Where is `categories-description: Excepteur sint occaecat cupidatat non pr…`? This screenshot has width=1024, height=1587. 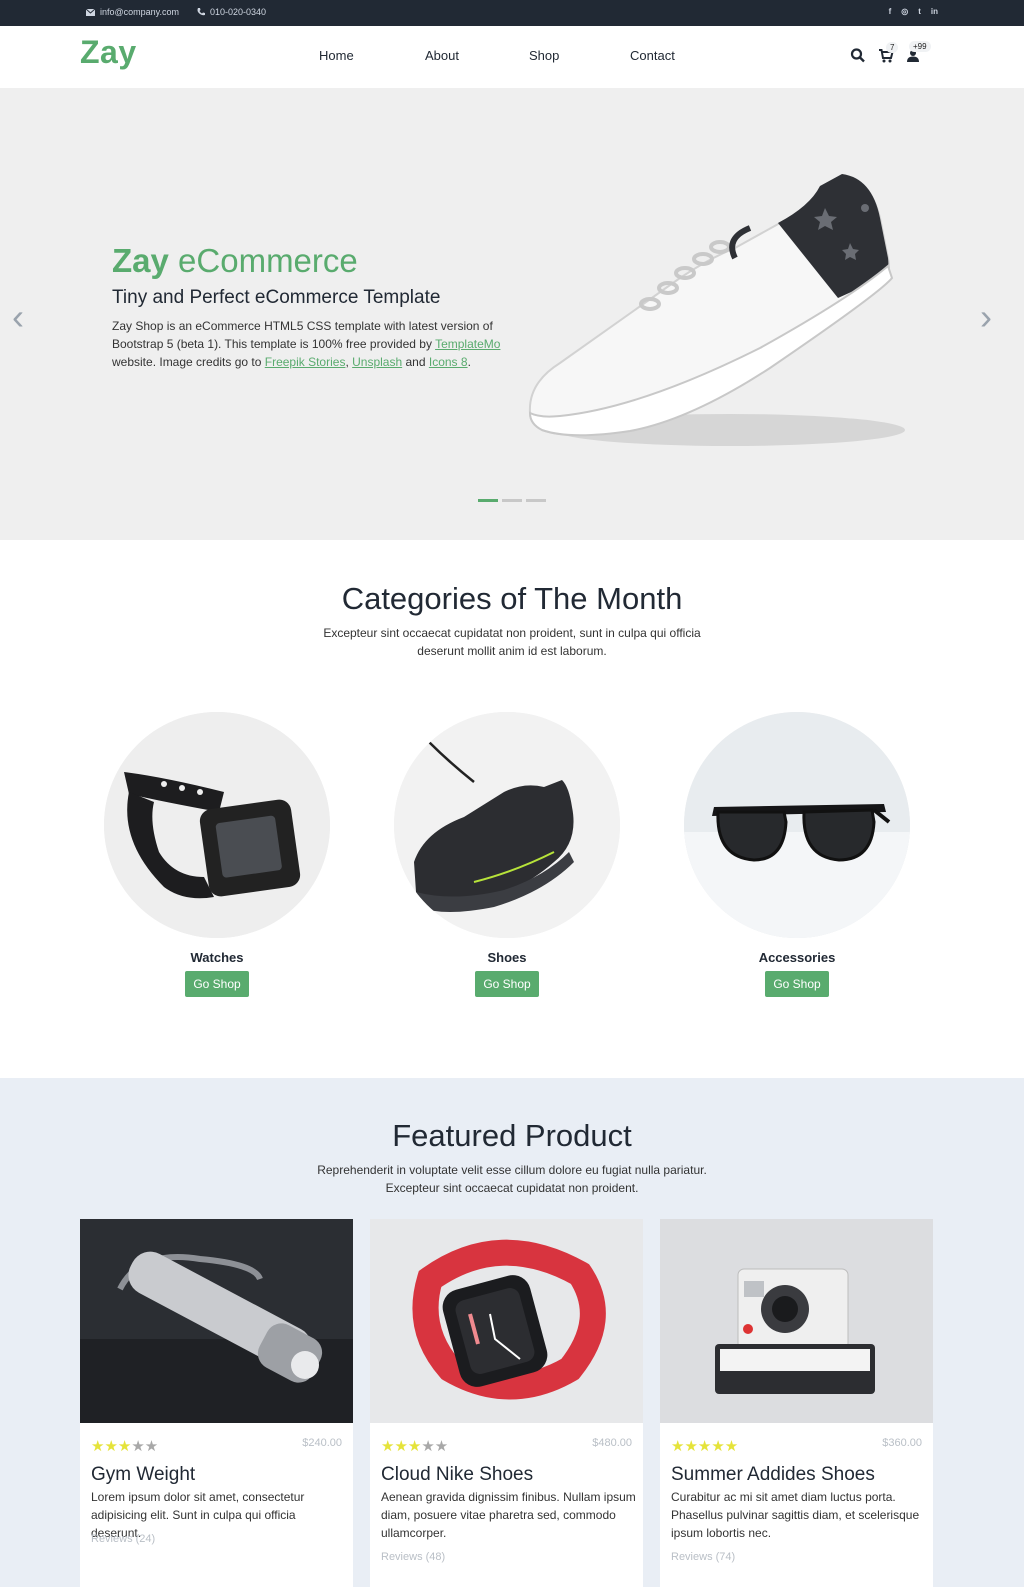 categories-description: Excepteur sint occaecat cupidatat non pr… is located at coordinates (512, 642).